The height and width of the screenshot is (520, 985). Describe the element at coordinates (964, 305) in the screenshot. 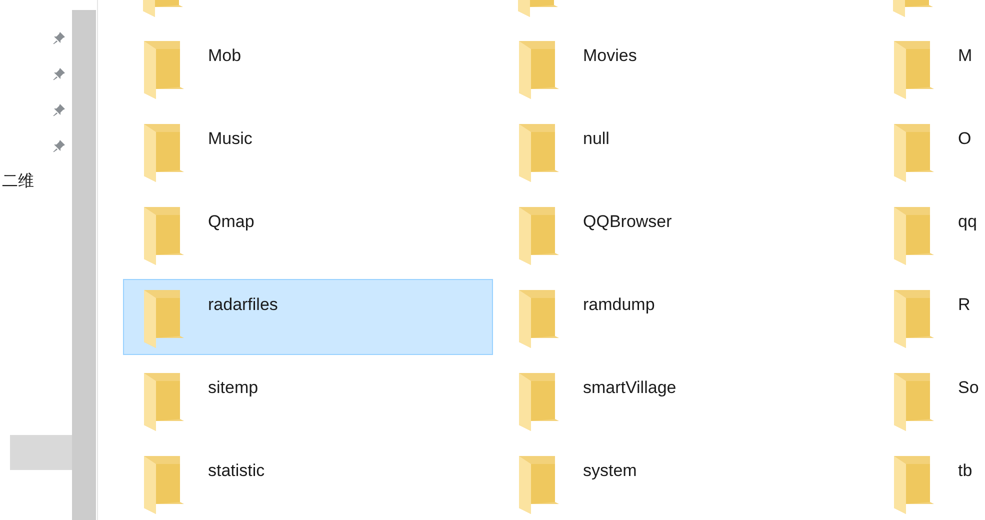

I see `folder-name: R` at that location.